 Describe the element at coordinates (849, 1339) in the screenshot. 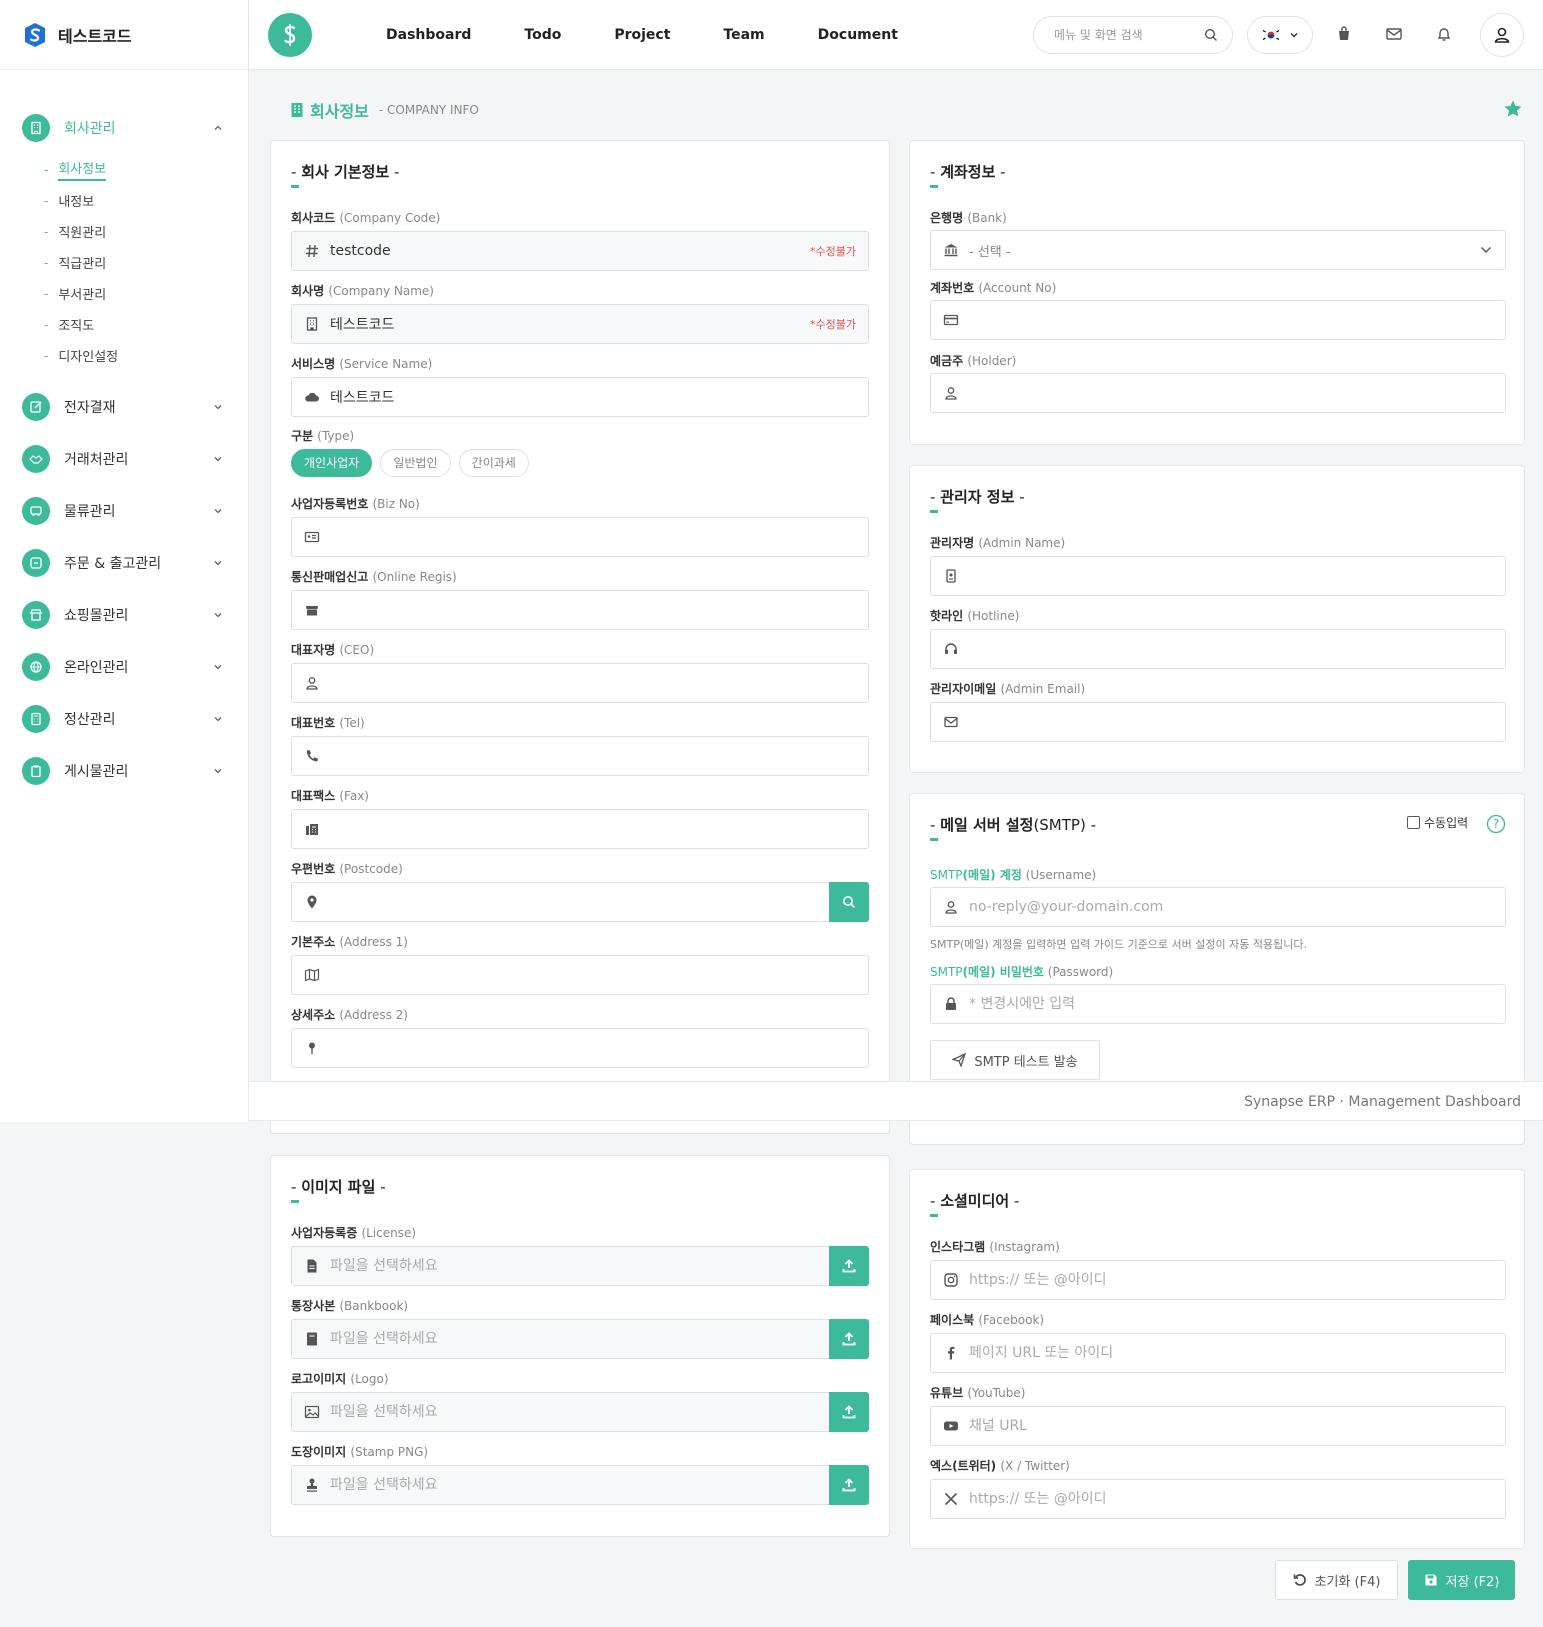

I see `bankbook-upload-button` at that location.